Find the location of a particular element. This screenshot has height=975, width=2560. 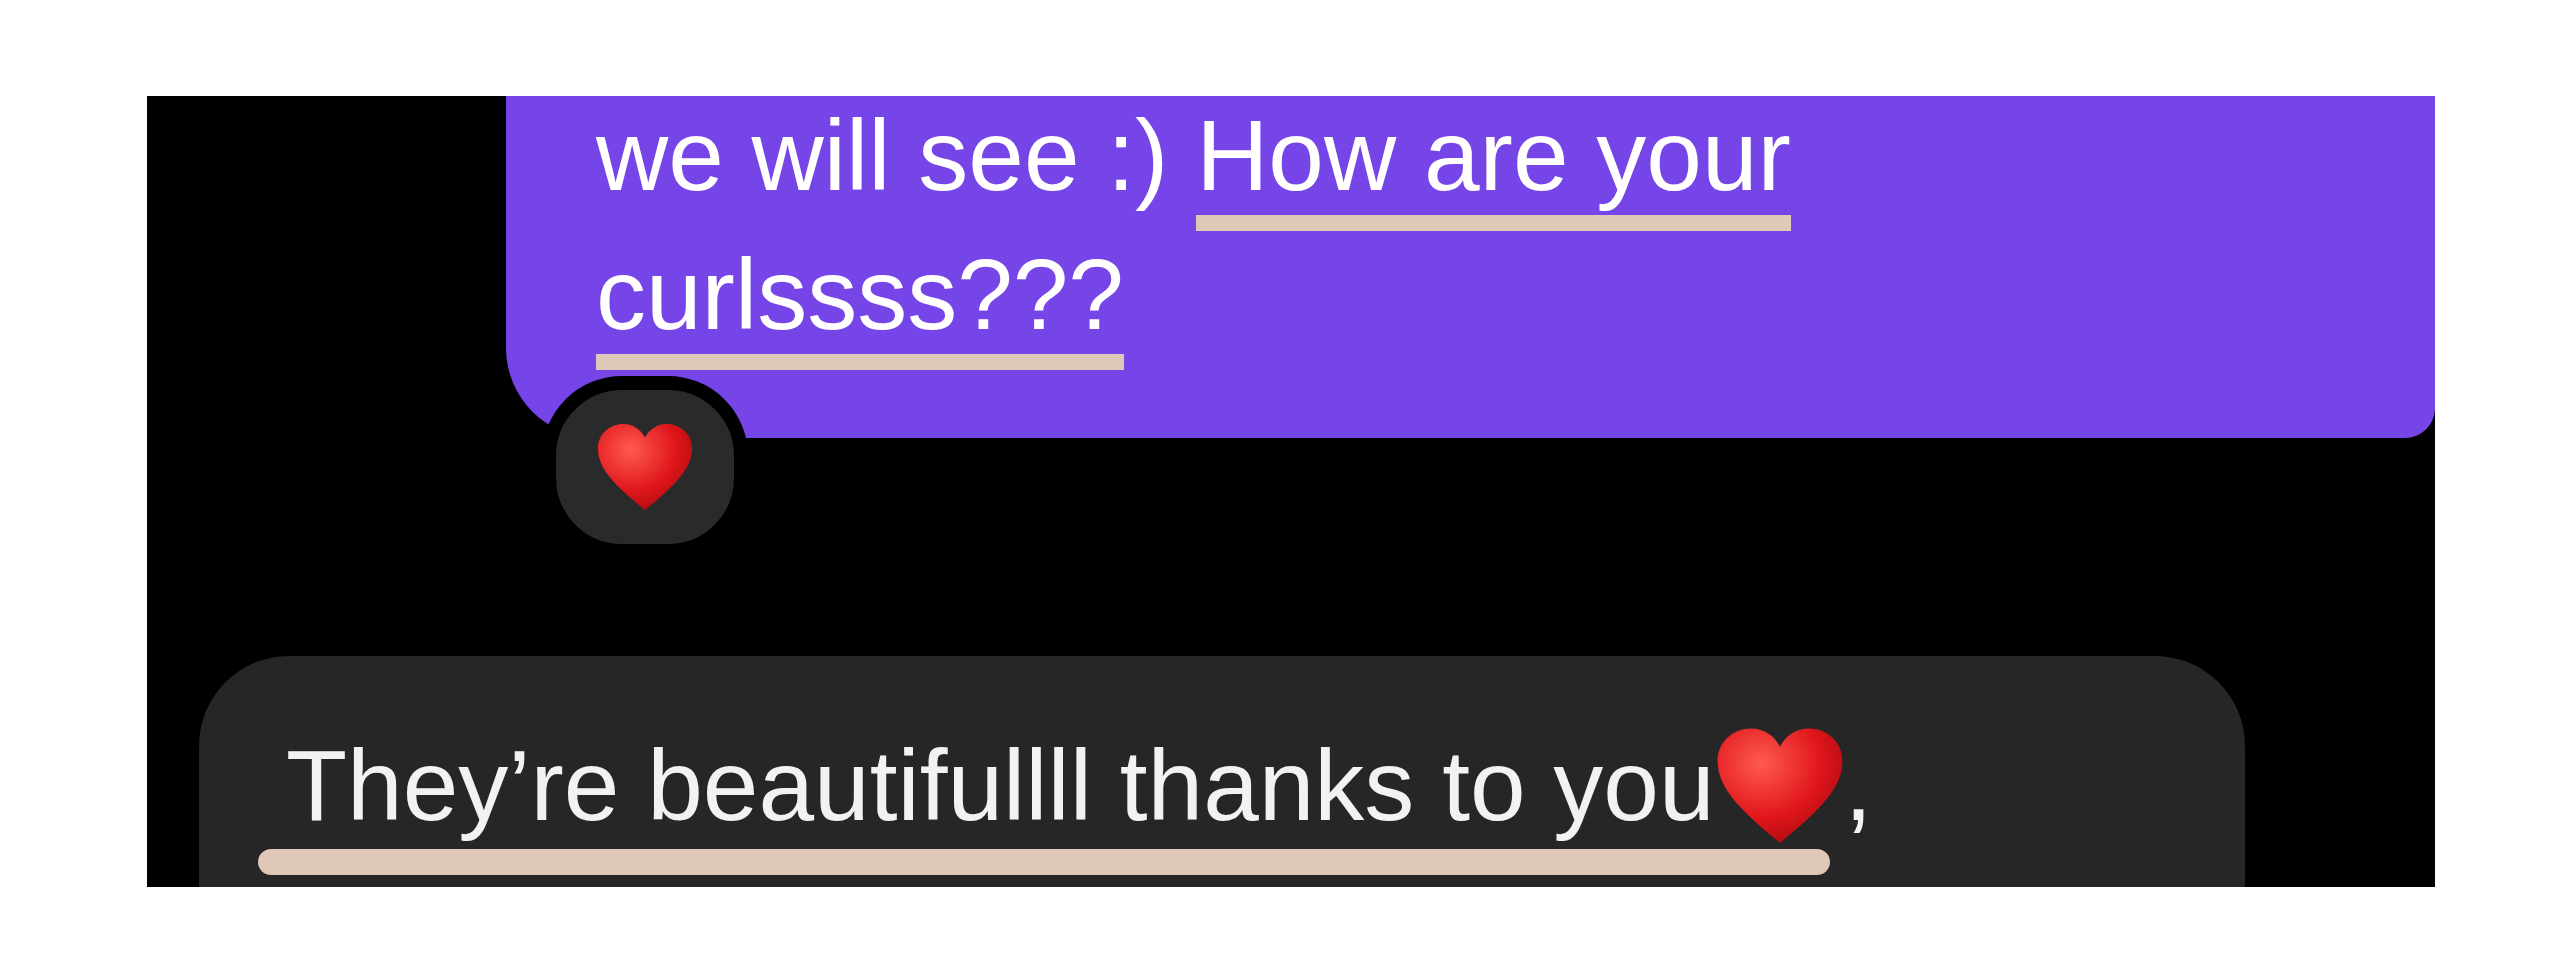

heart-icon is located at coordinates (645, 467).